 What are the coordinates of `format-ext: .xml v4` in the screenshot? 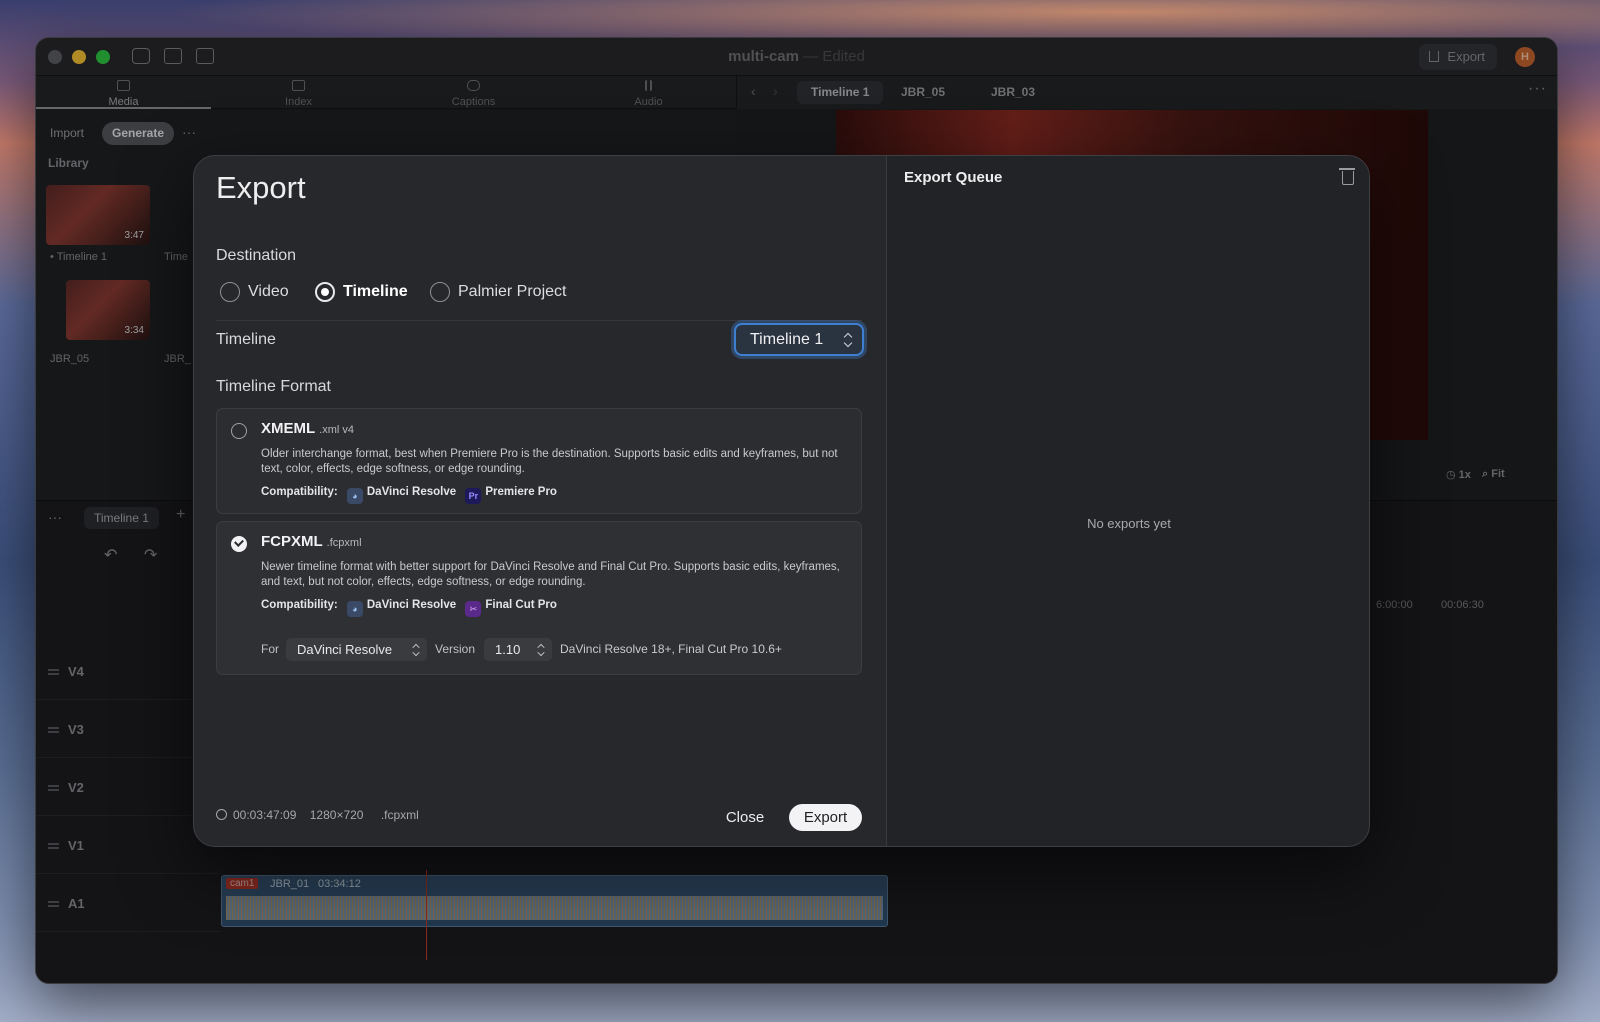 It's located at (337, 430).